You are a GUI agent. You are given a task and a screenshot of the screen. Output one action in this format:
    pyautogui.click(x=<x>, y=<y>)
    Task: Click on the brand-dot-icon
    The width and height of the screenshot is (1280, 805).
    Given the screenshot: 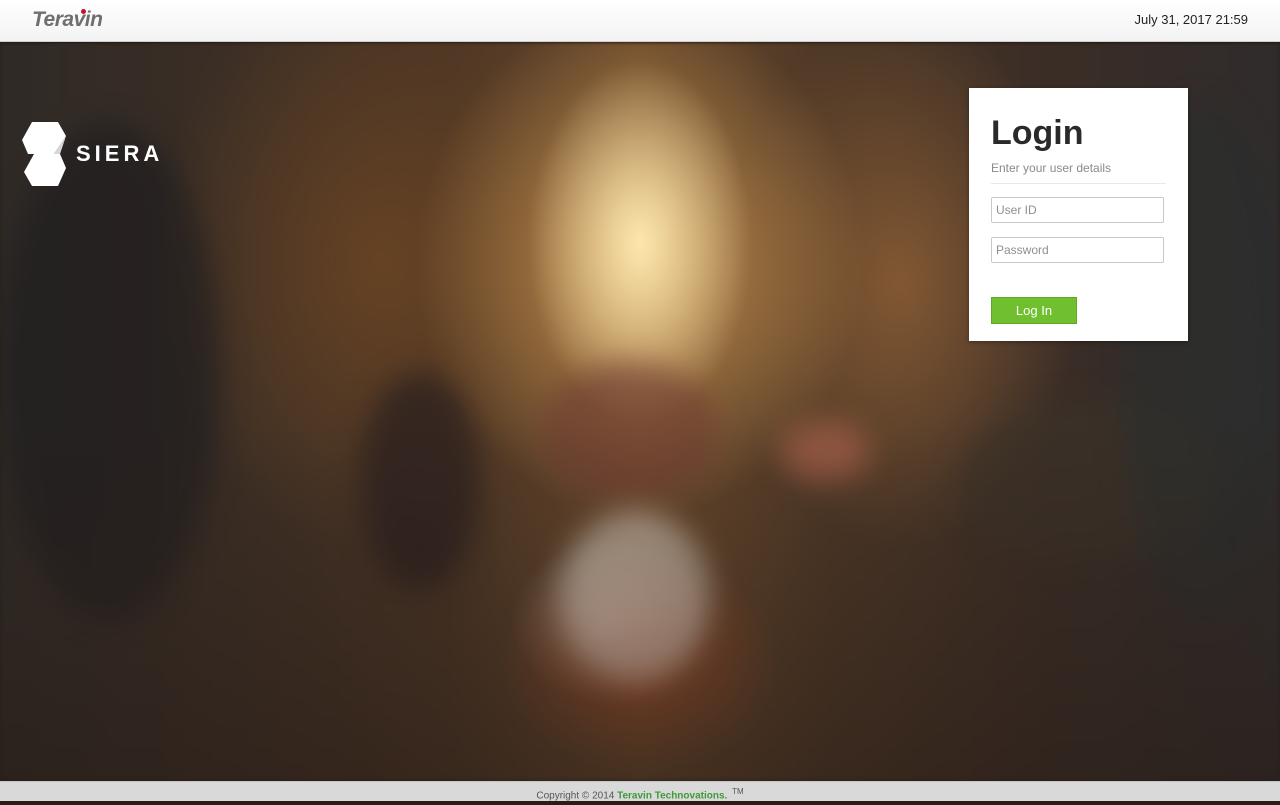 What is the action you would take?
    pyautogui.click(x=83, y=11)
    